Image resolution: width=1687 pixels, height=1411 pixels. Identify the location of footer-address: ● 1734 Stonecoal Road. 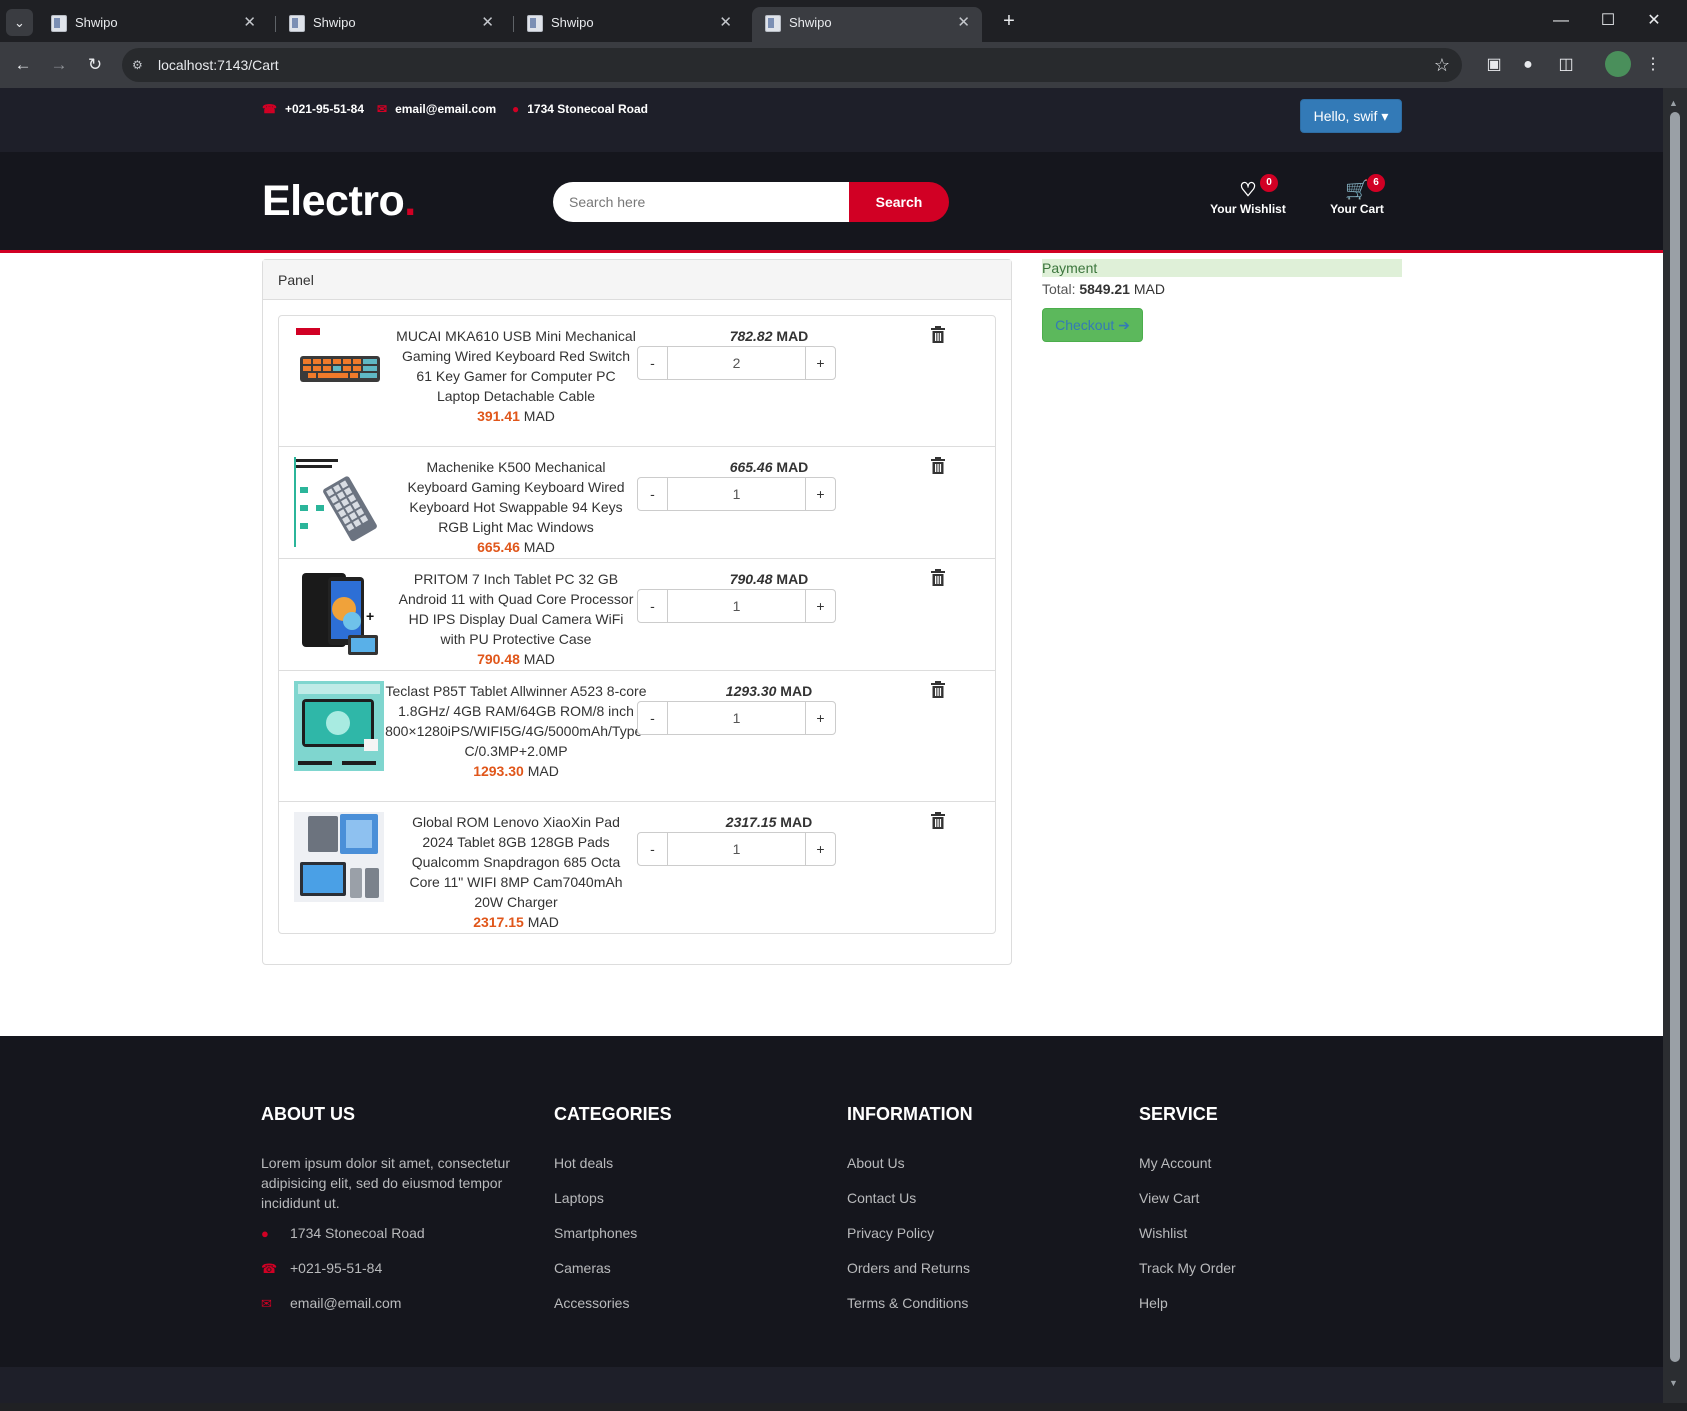
(391, 1240).